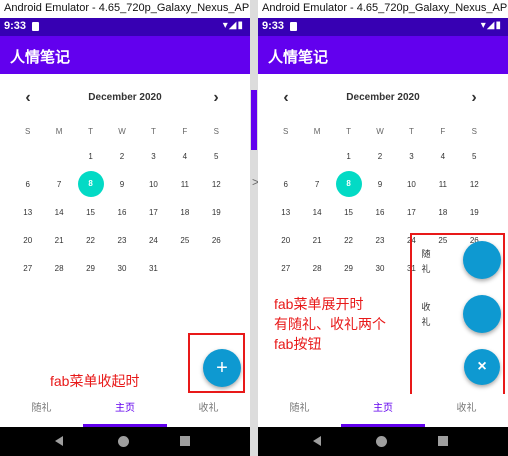 The height and width of the screenshot is (456, 508). Describe the element at coordinates (233, 25) in the screenshot. I see `signal-battery-icons: ▾◢▮` at that location.